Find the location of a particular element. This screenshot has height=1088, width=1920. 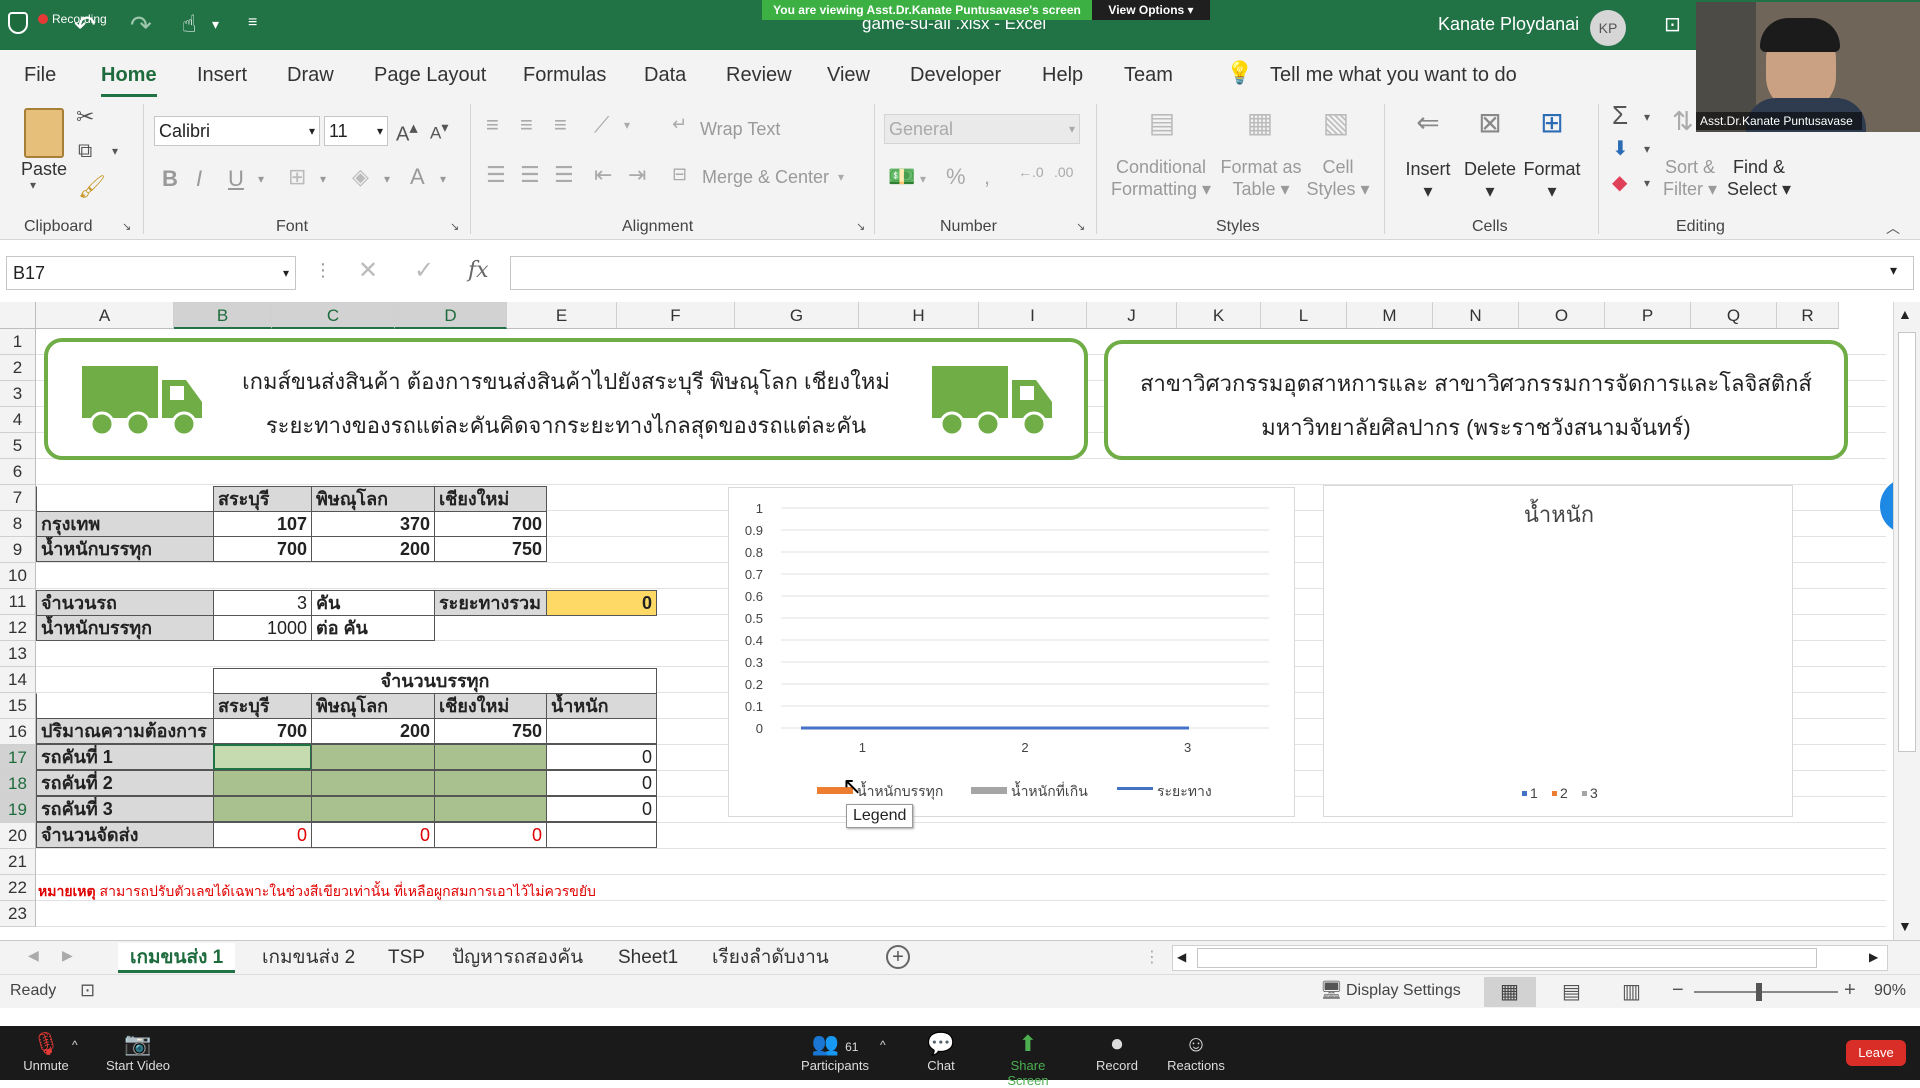

format-painter-icon: 🖌 is located at coordinates (92, 187).